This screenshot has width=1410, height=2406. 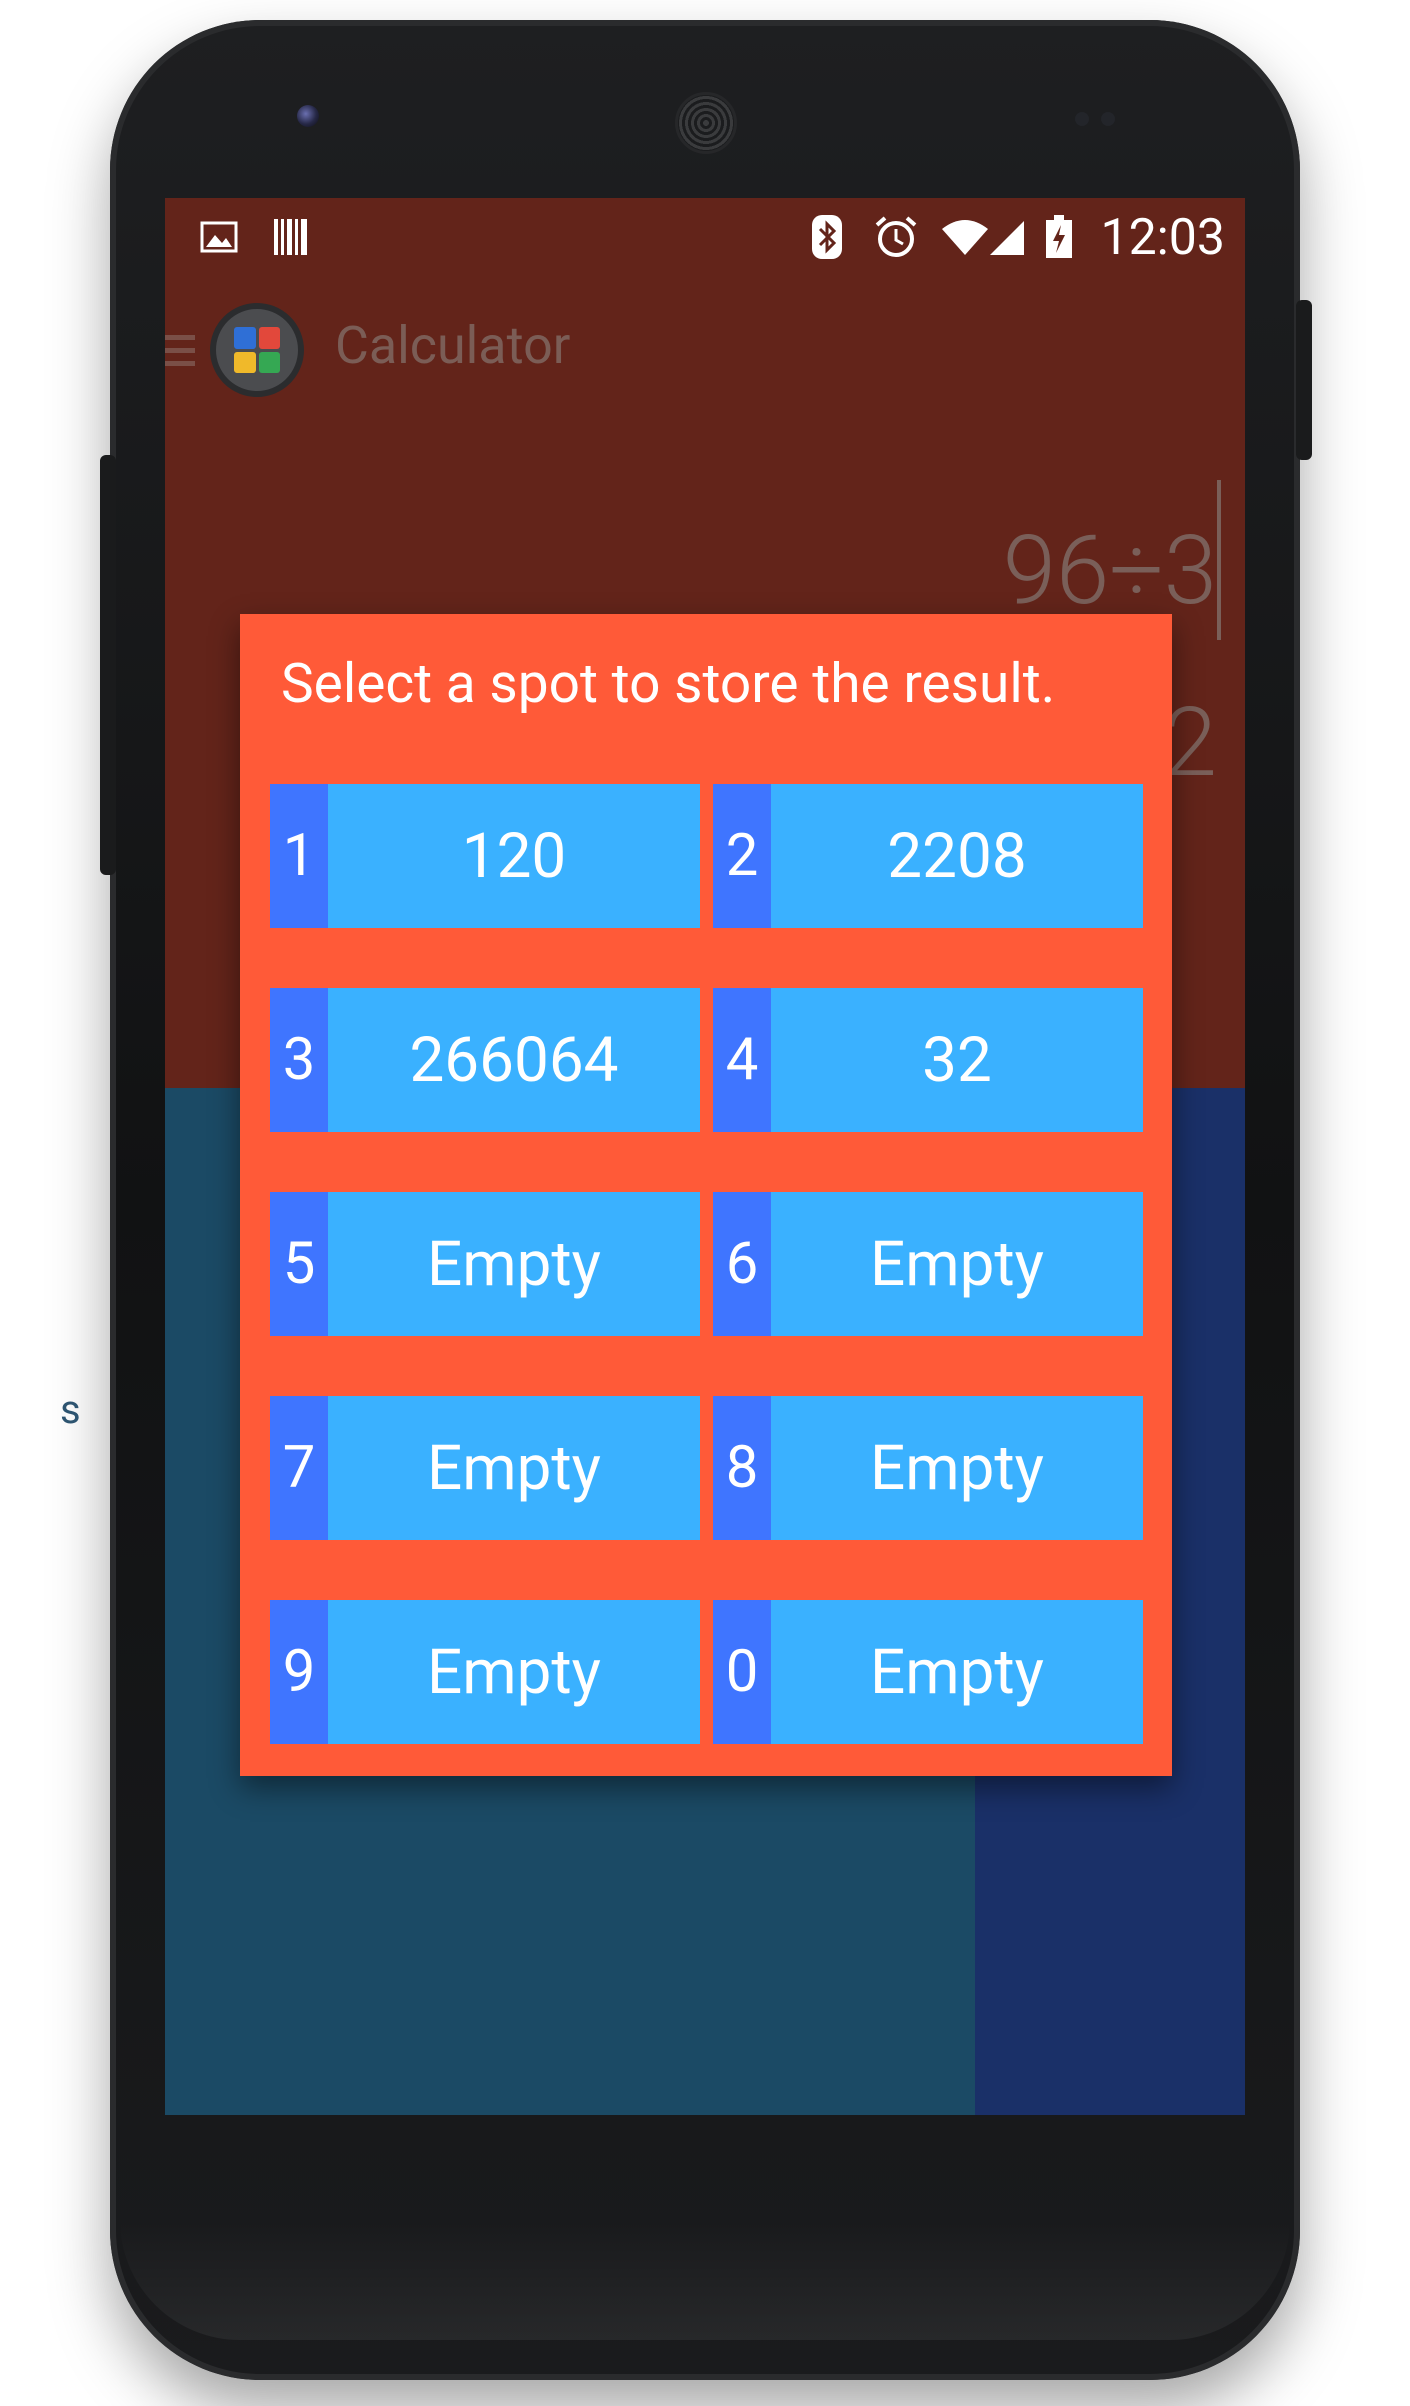 I want to click on slot-value: 266064, so click(x=514, y=1060).